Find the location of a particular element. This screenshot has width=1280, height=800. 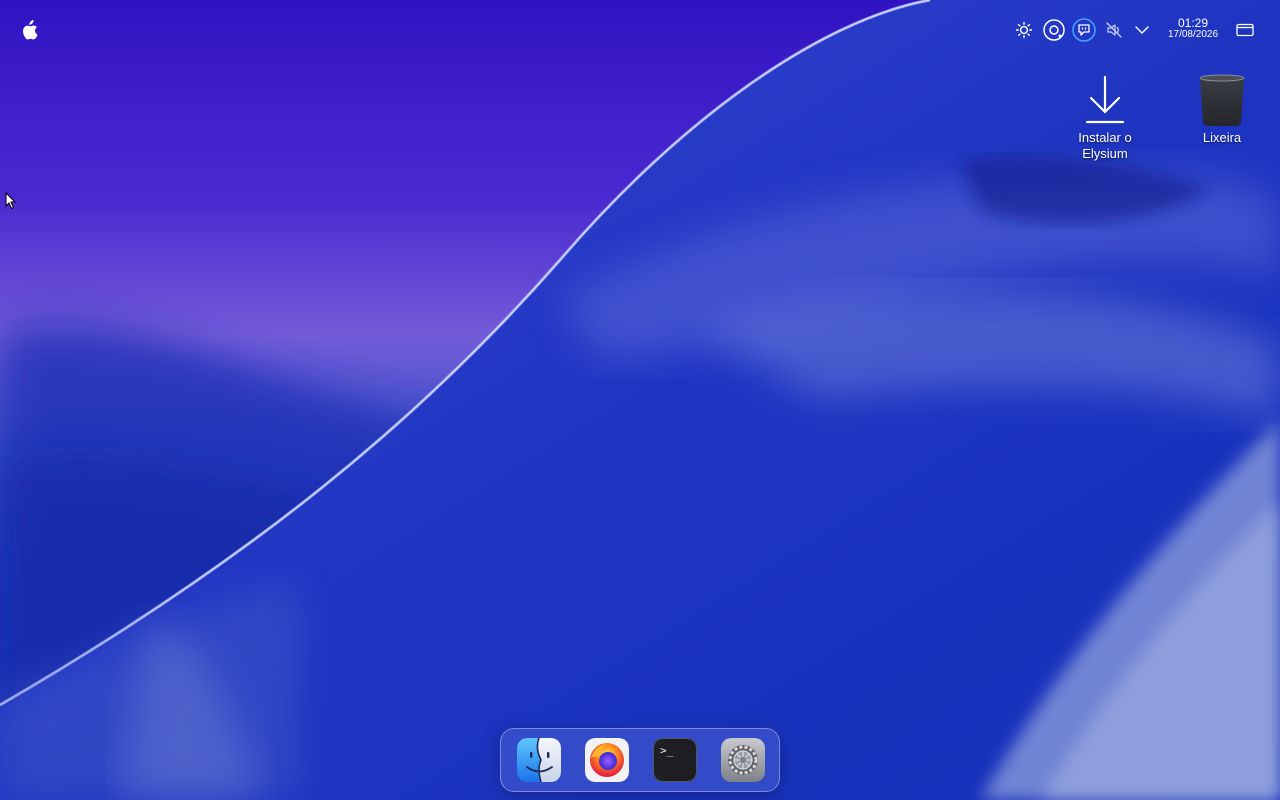

terminal-glyph: >_ is located at coordinates (667, 750).